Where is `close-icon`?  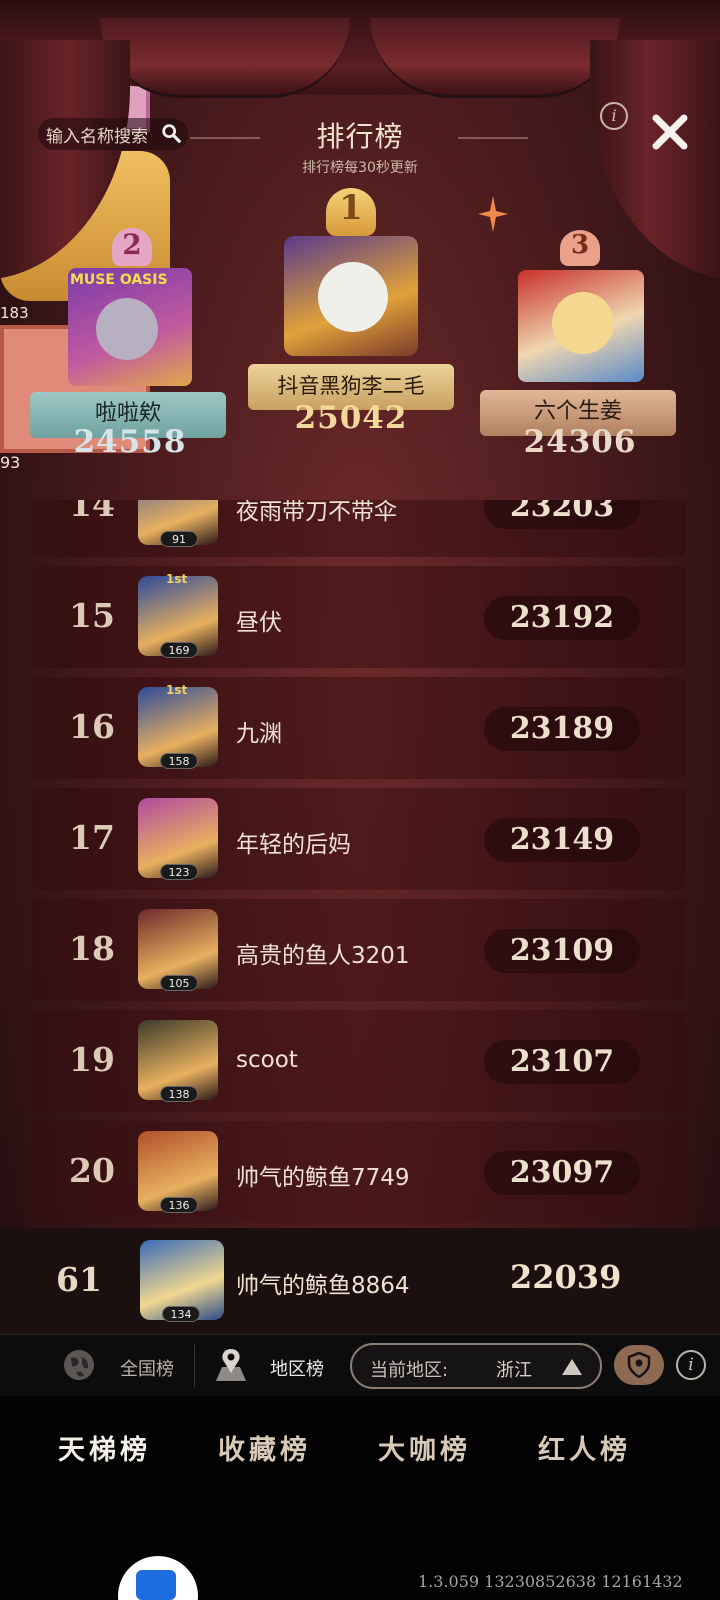
close-icon is located at coordinates (670, 132).